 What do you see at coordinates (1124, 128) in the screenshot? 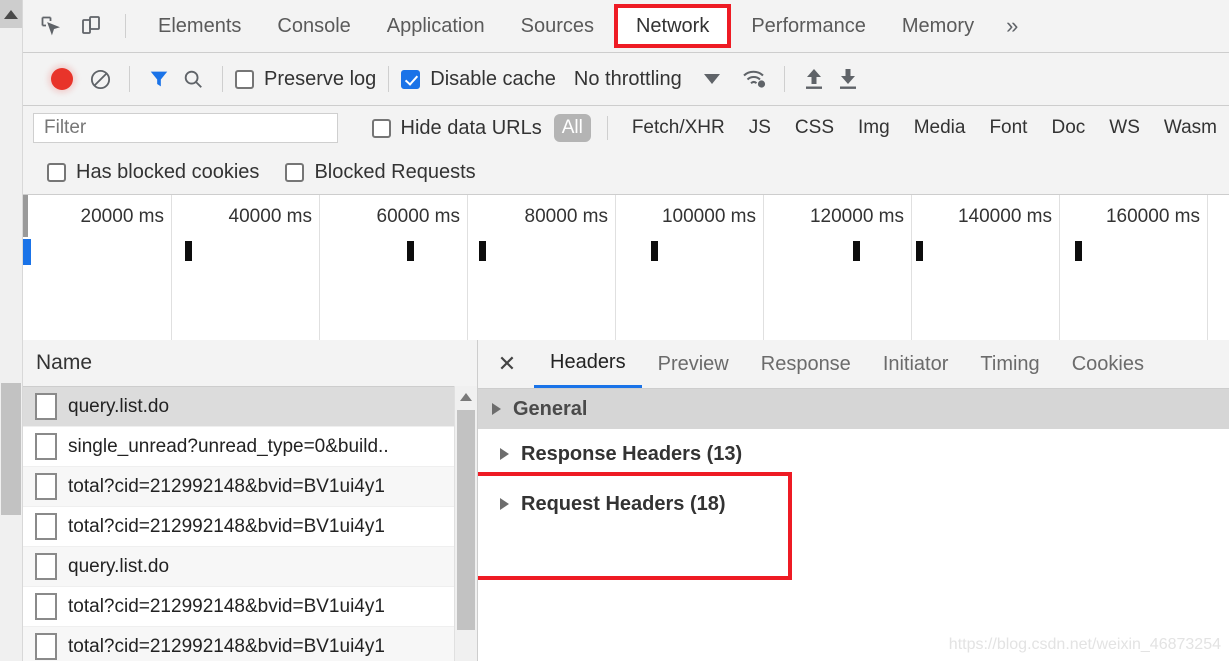
I see `filter-type-ws: WS` at bounding box center [1124, 128].